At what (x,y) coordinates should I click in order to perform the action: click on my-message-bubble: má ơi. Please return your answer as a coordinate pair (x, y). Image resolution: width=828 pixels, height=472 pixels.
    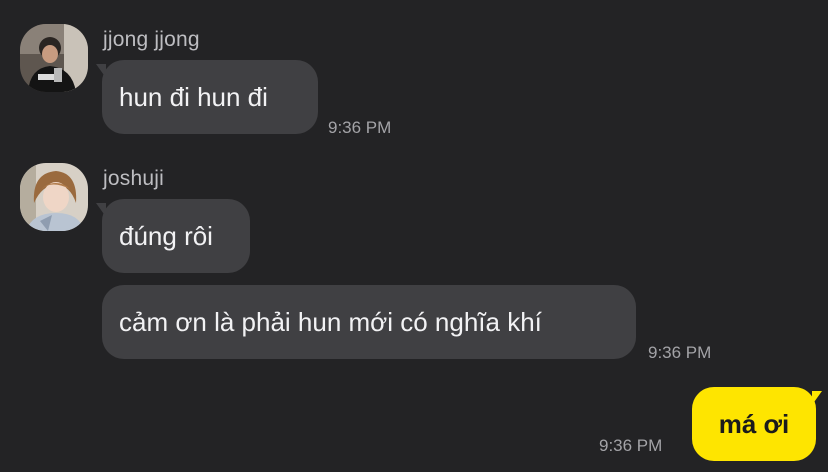
    Looking at the image, I should click on (754, 424).